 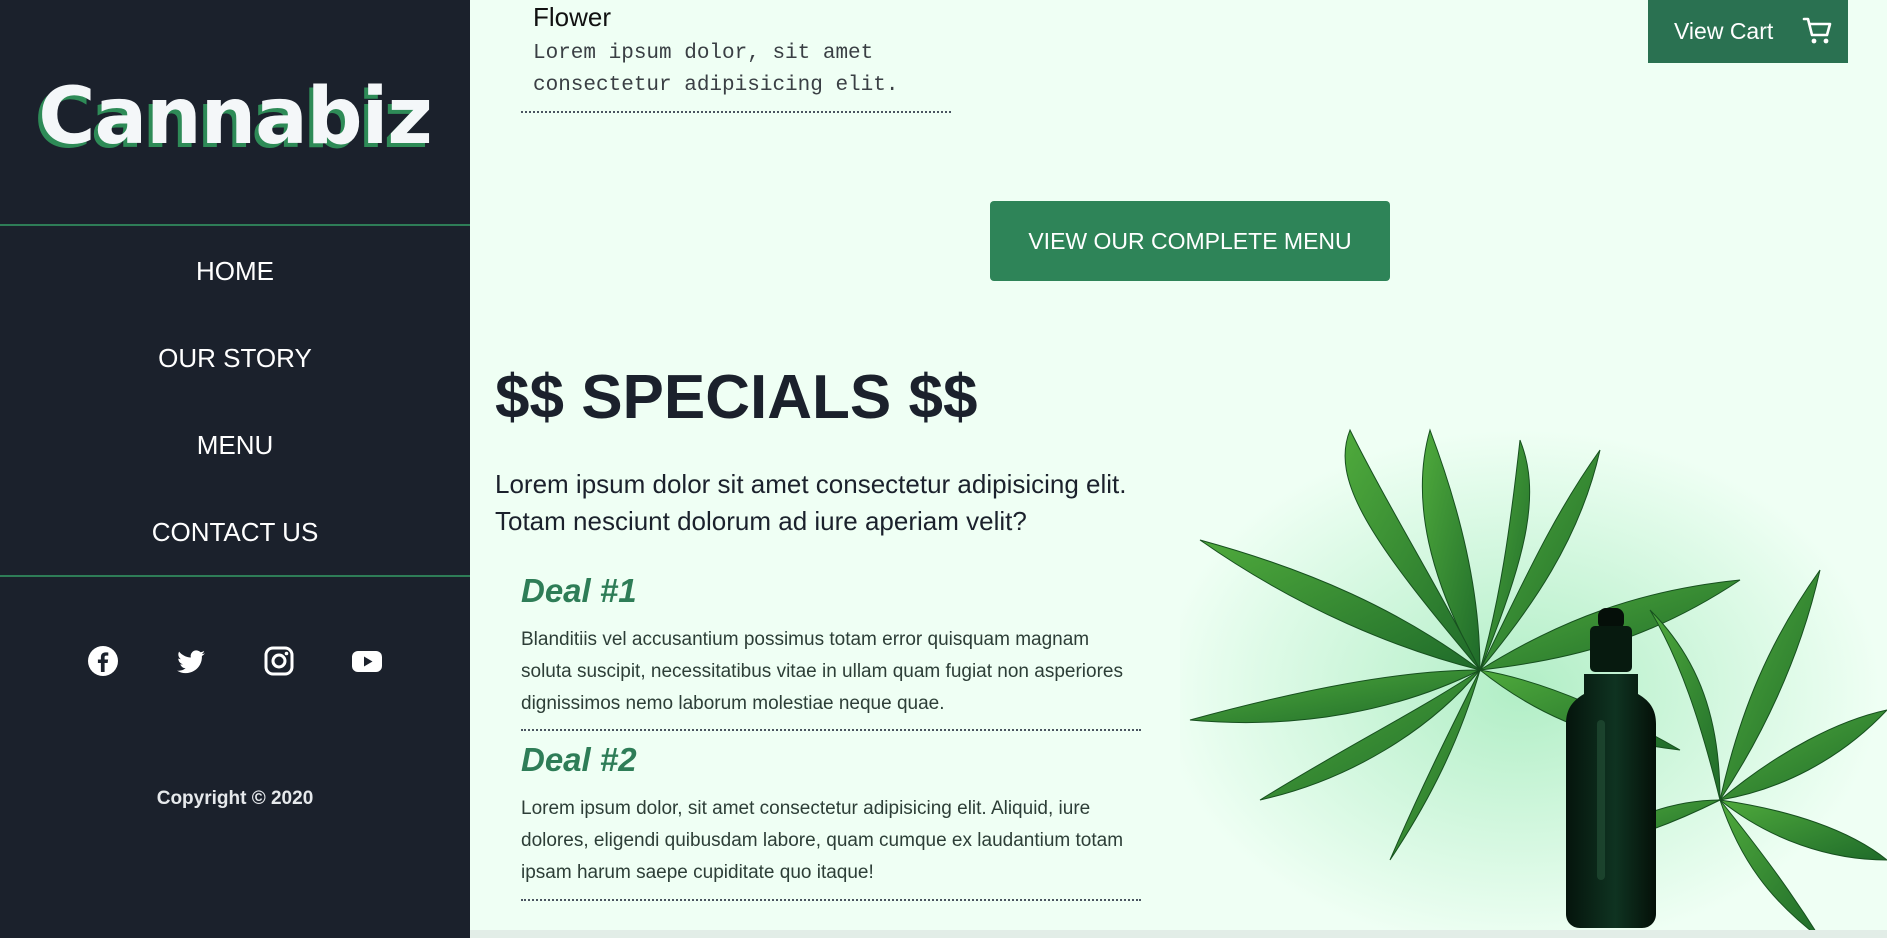 I want to click on sidebar-divider-top, so click(x=235, y=225).